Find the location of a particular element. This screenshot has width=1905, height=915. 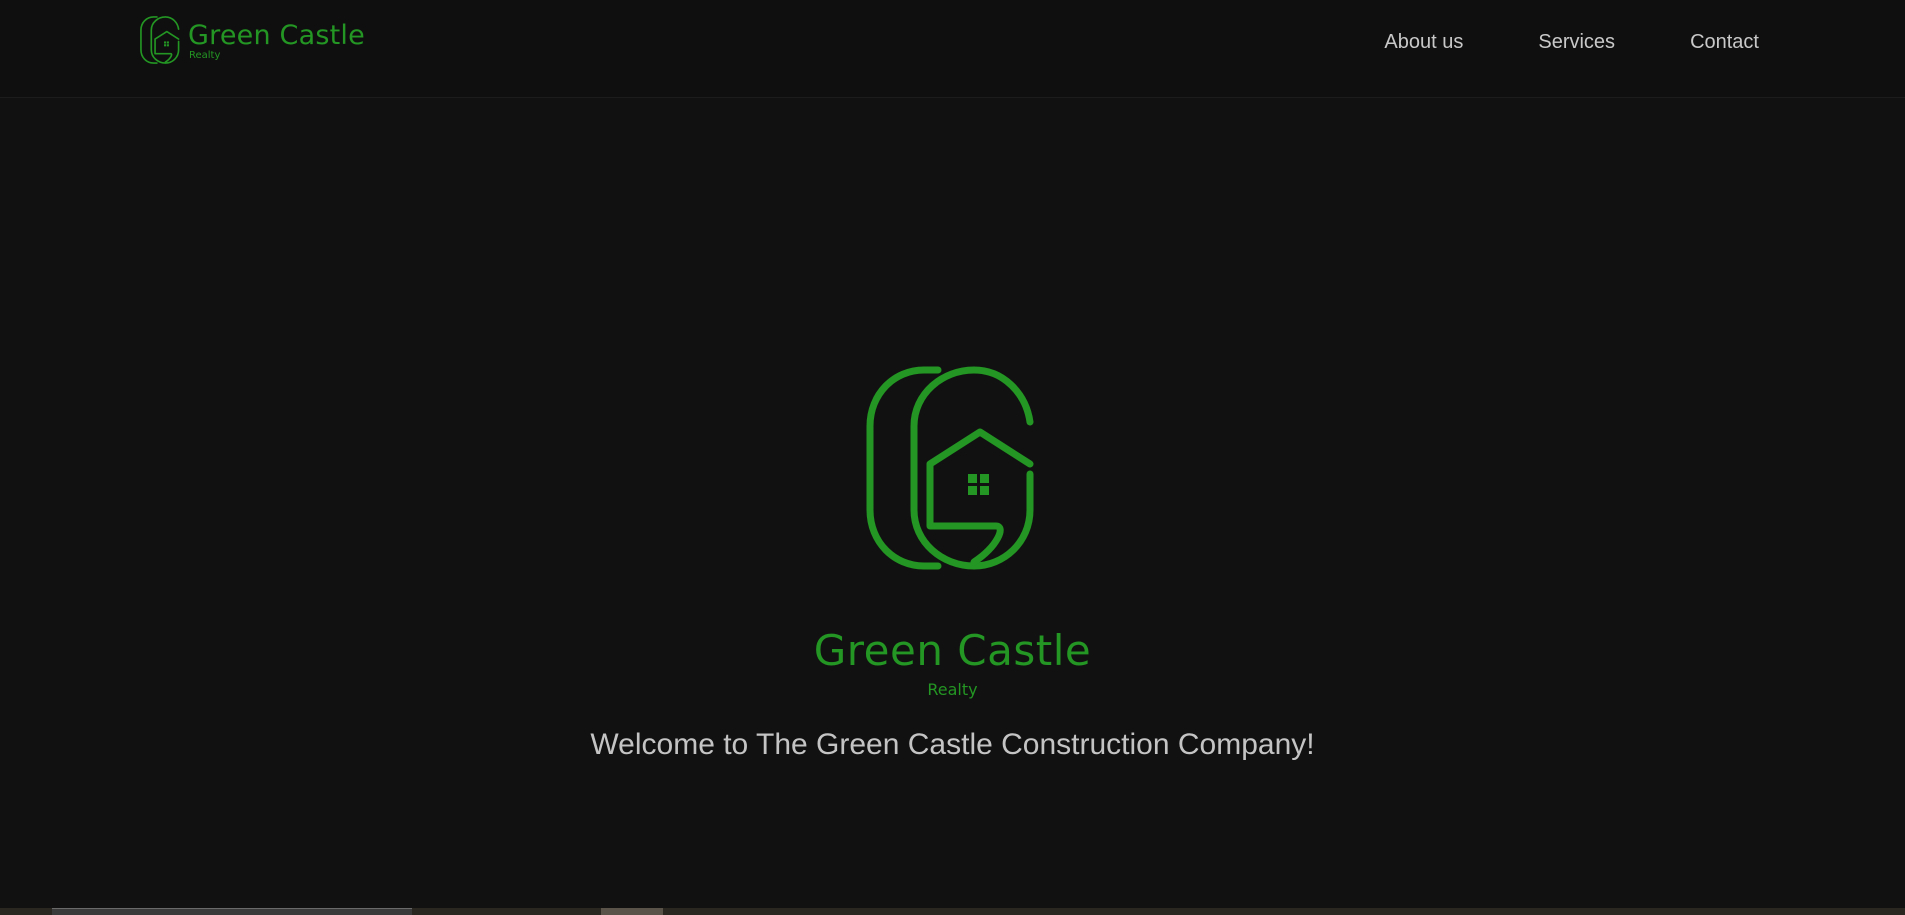

brand-logo-link: Green Castle Realty is located at coordinates (254, 40).